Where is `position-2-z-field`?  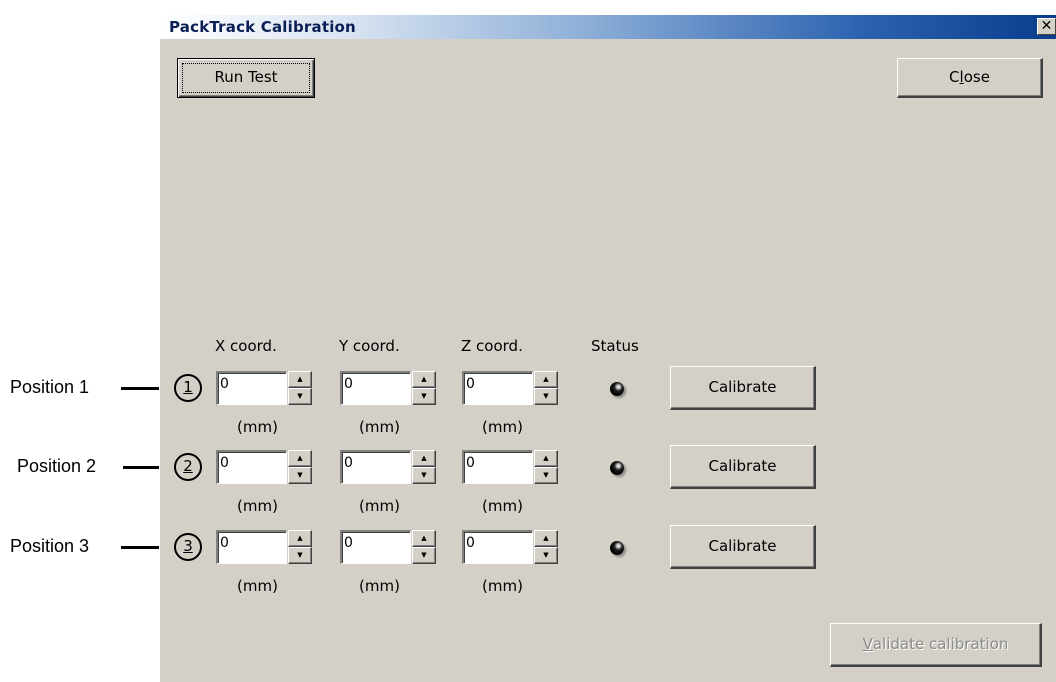
position-2-z-field is located at coordinates (497, 467).